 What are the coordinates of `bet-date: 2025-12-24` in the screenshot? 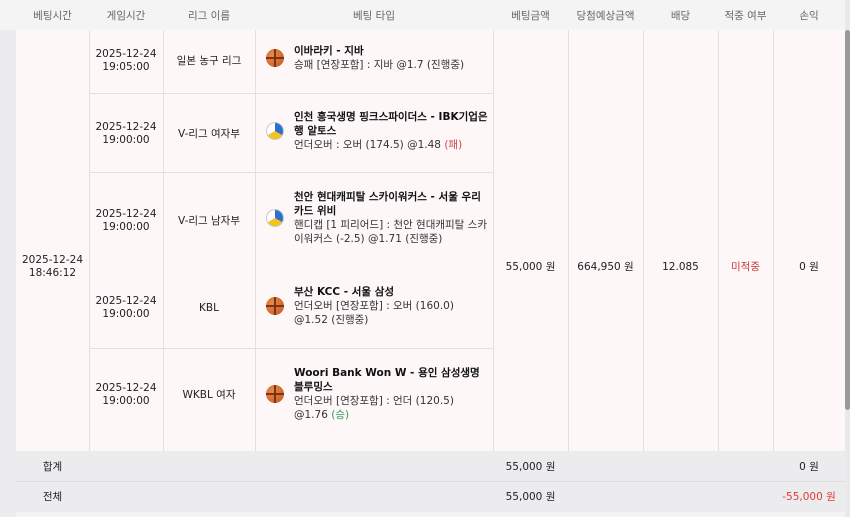 It's located at (52, 260).